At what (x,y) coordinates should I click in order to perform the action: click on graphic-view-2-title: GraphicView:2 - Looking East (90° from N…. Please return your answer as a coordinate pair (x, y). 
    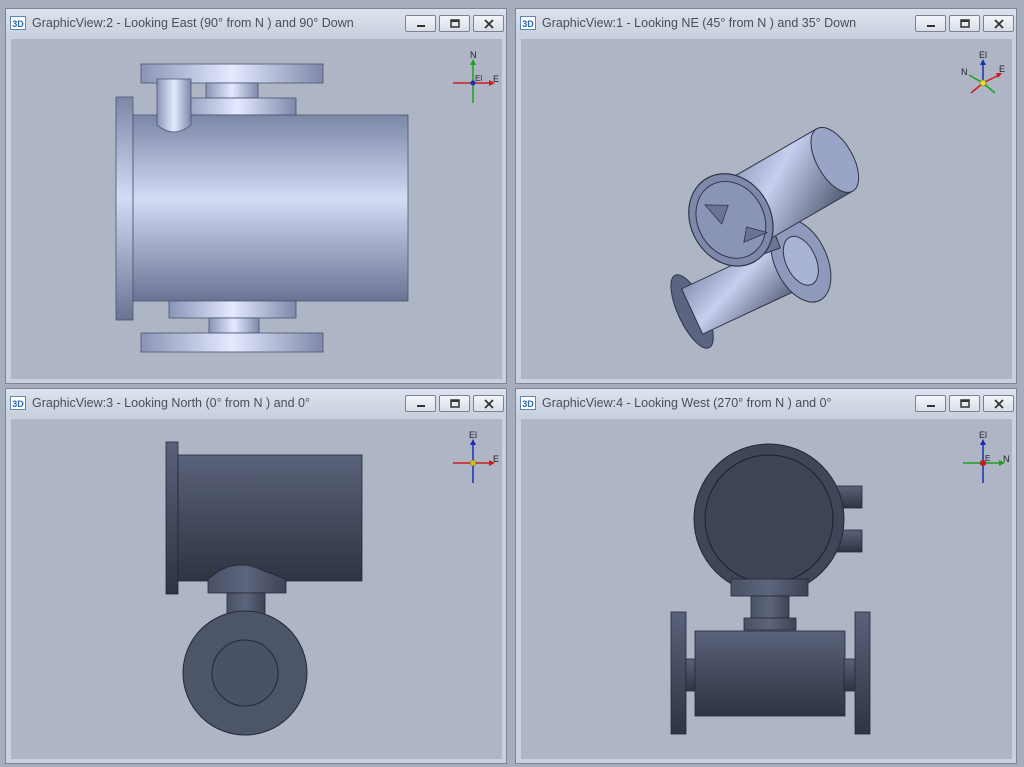
    Looking at the image, I should click on (193, 23).